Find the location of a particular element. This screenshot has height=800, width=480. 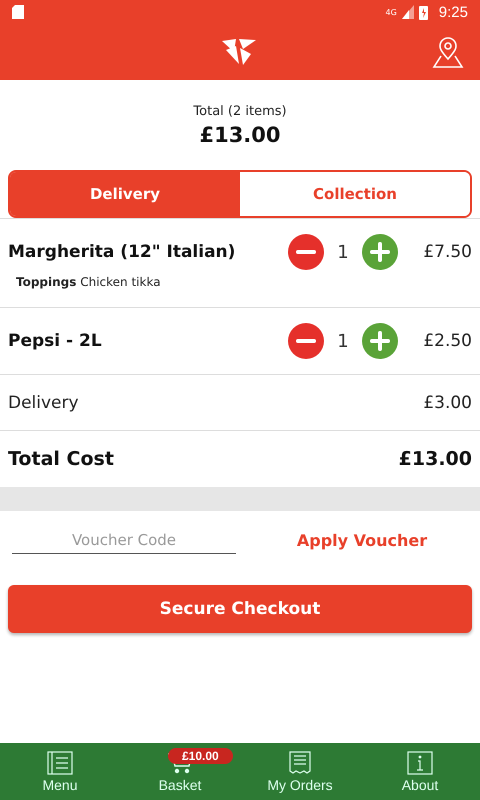

status-time: 9:25 is located at coordinates (453, 12).